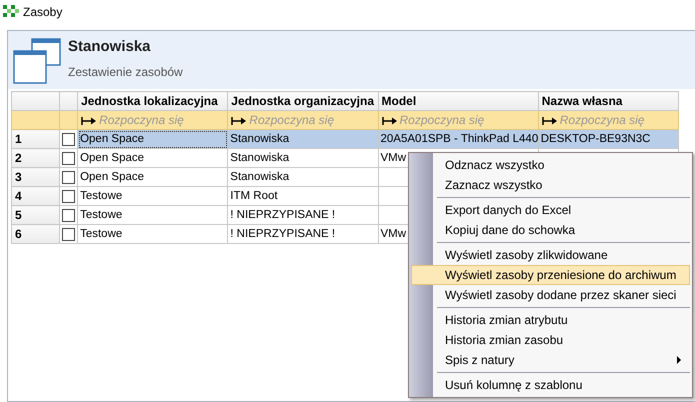 This screenshot has height=402, width=695. What do you see at coordinates (36, 196) in the screenshot?
I see `row-number: 4` at bounding box center [36, 196].